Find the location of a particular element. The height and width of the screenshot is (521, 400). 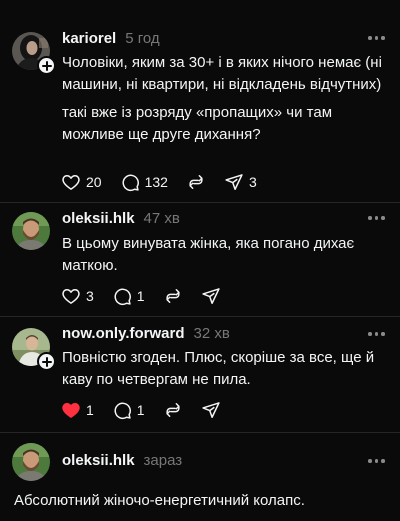

avatar-current-user is located at coordinates (31, 462).